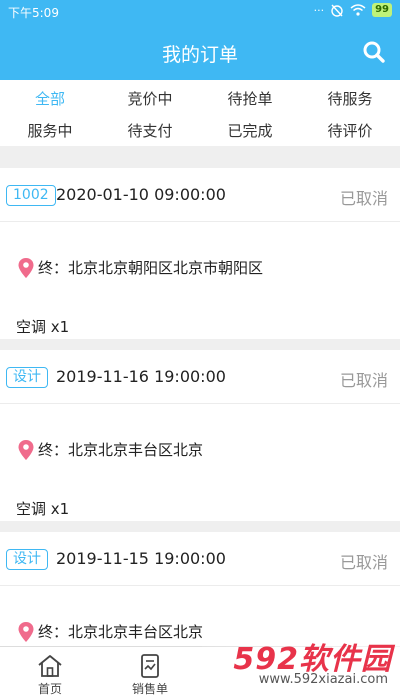 The image size is (400, 700). I want to click on nav-home: 首页, so click(50, 673).